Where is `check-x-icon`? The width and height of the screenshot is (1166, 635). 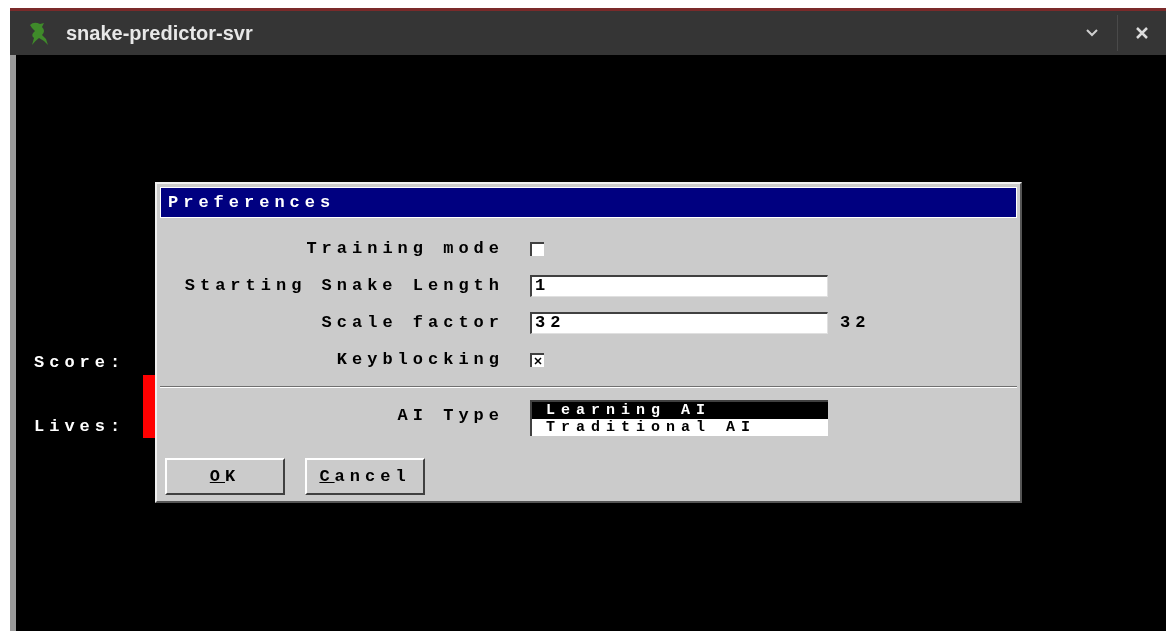
check-x-icon is located at coordinates (538, 360).